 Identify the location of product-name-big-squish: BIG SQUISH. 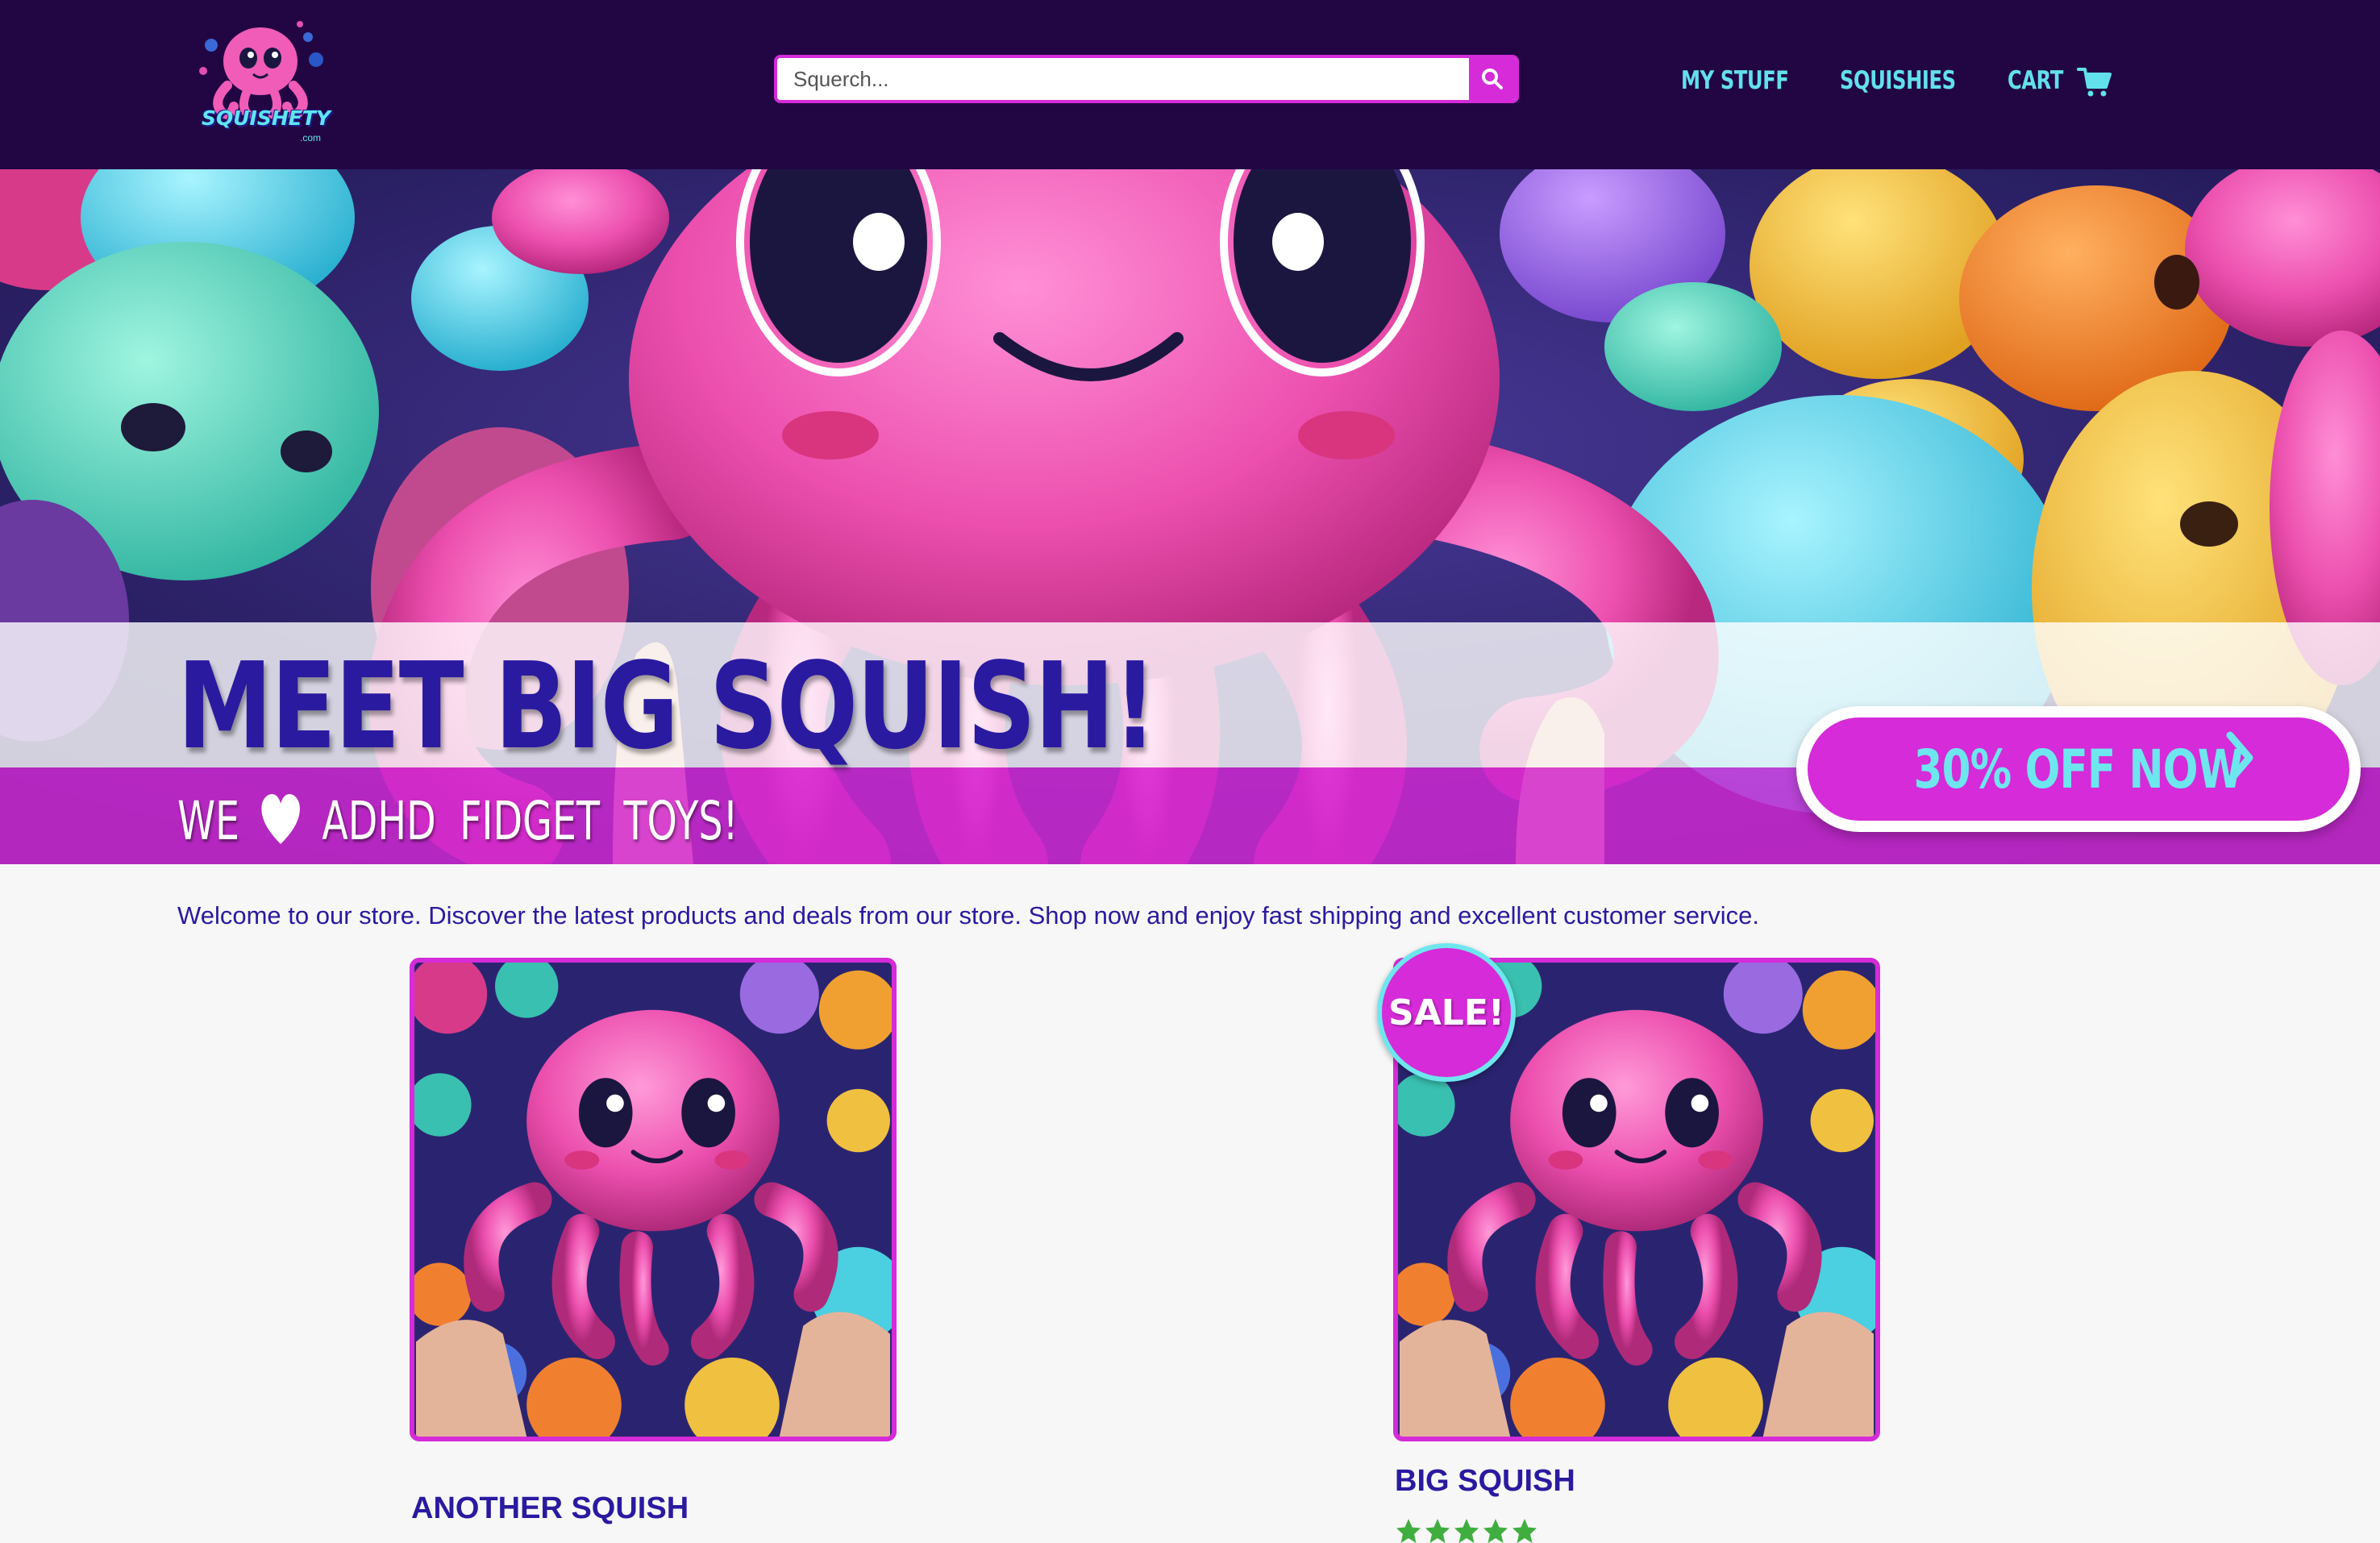
(1485, 1481).